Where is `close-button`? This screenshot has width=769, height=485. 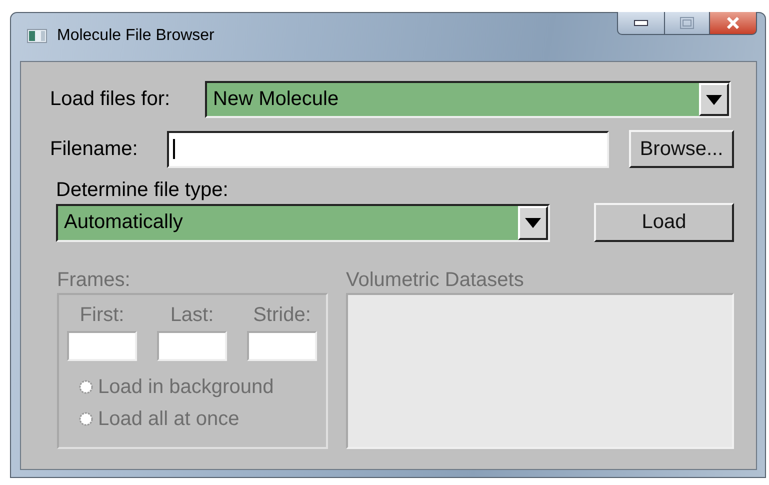
close-button is located at coordinates (733, 23).